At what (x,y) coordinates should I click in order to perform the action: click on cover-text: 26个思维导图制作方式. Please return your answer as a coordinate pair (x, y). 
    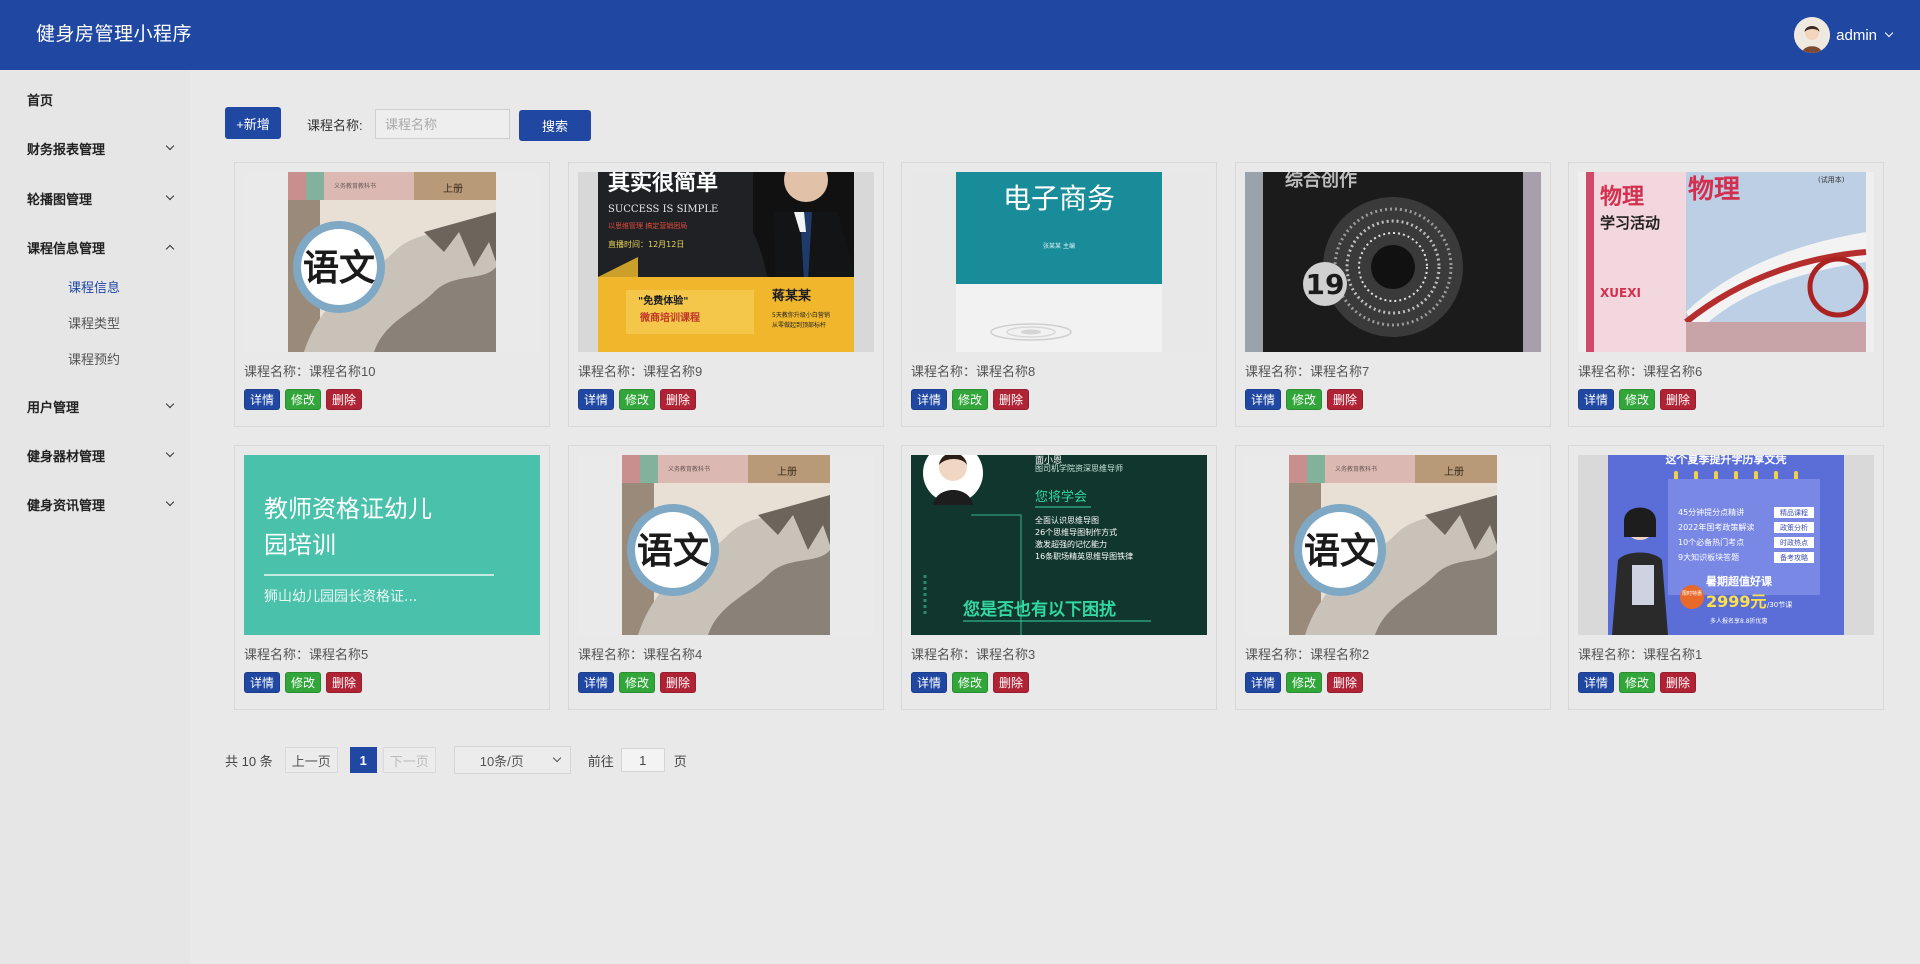
    Looking at the image, I should click on (1076, 532).